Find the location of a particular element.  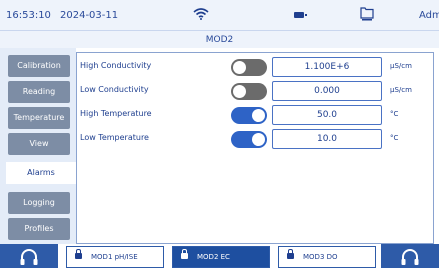

alarm-row-high-temperature: High Temperature 50.0 °C is located at coordinates (256, 115).